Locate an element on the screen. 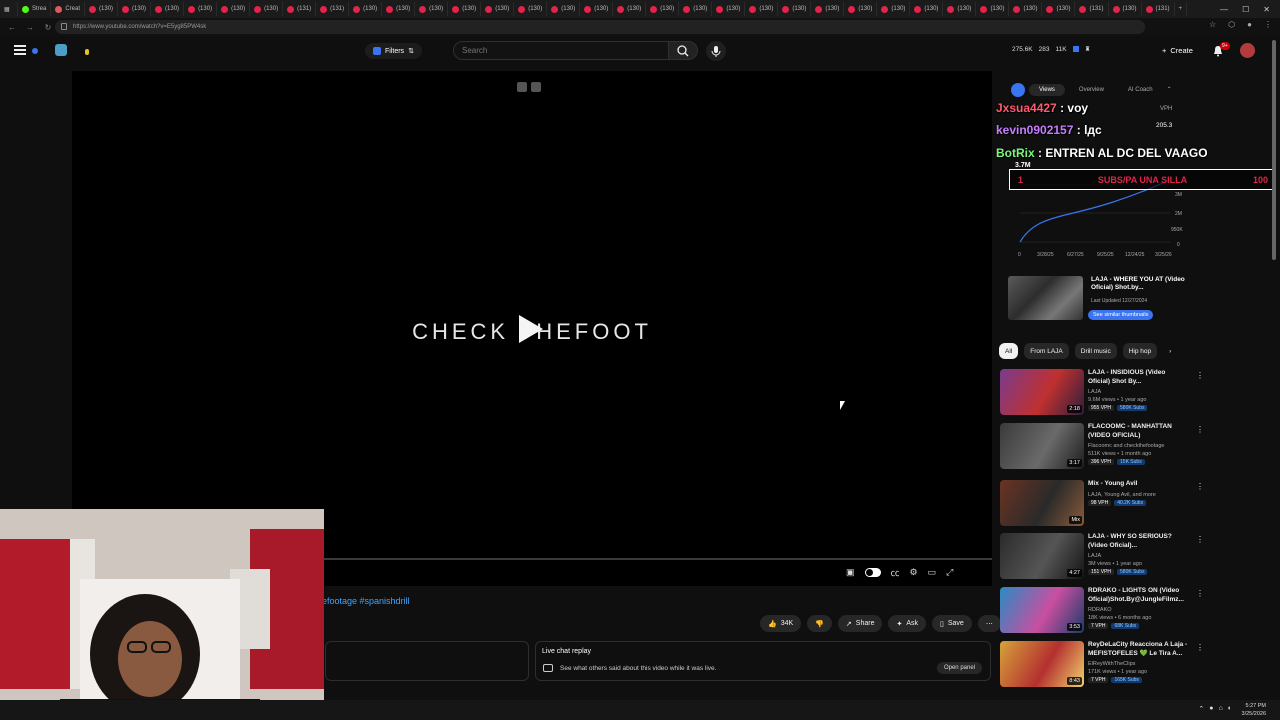 The height and width of the screenshot is (720, 1280). vidiq-stat-icon is located at coordinates (1075, 49).